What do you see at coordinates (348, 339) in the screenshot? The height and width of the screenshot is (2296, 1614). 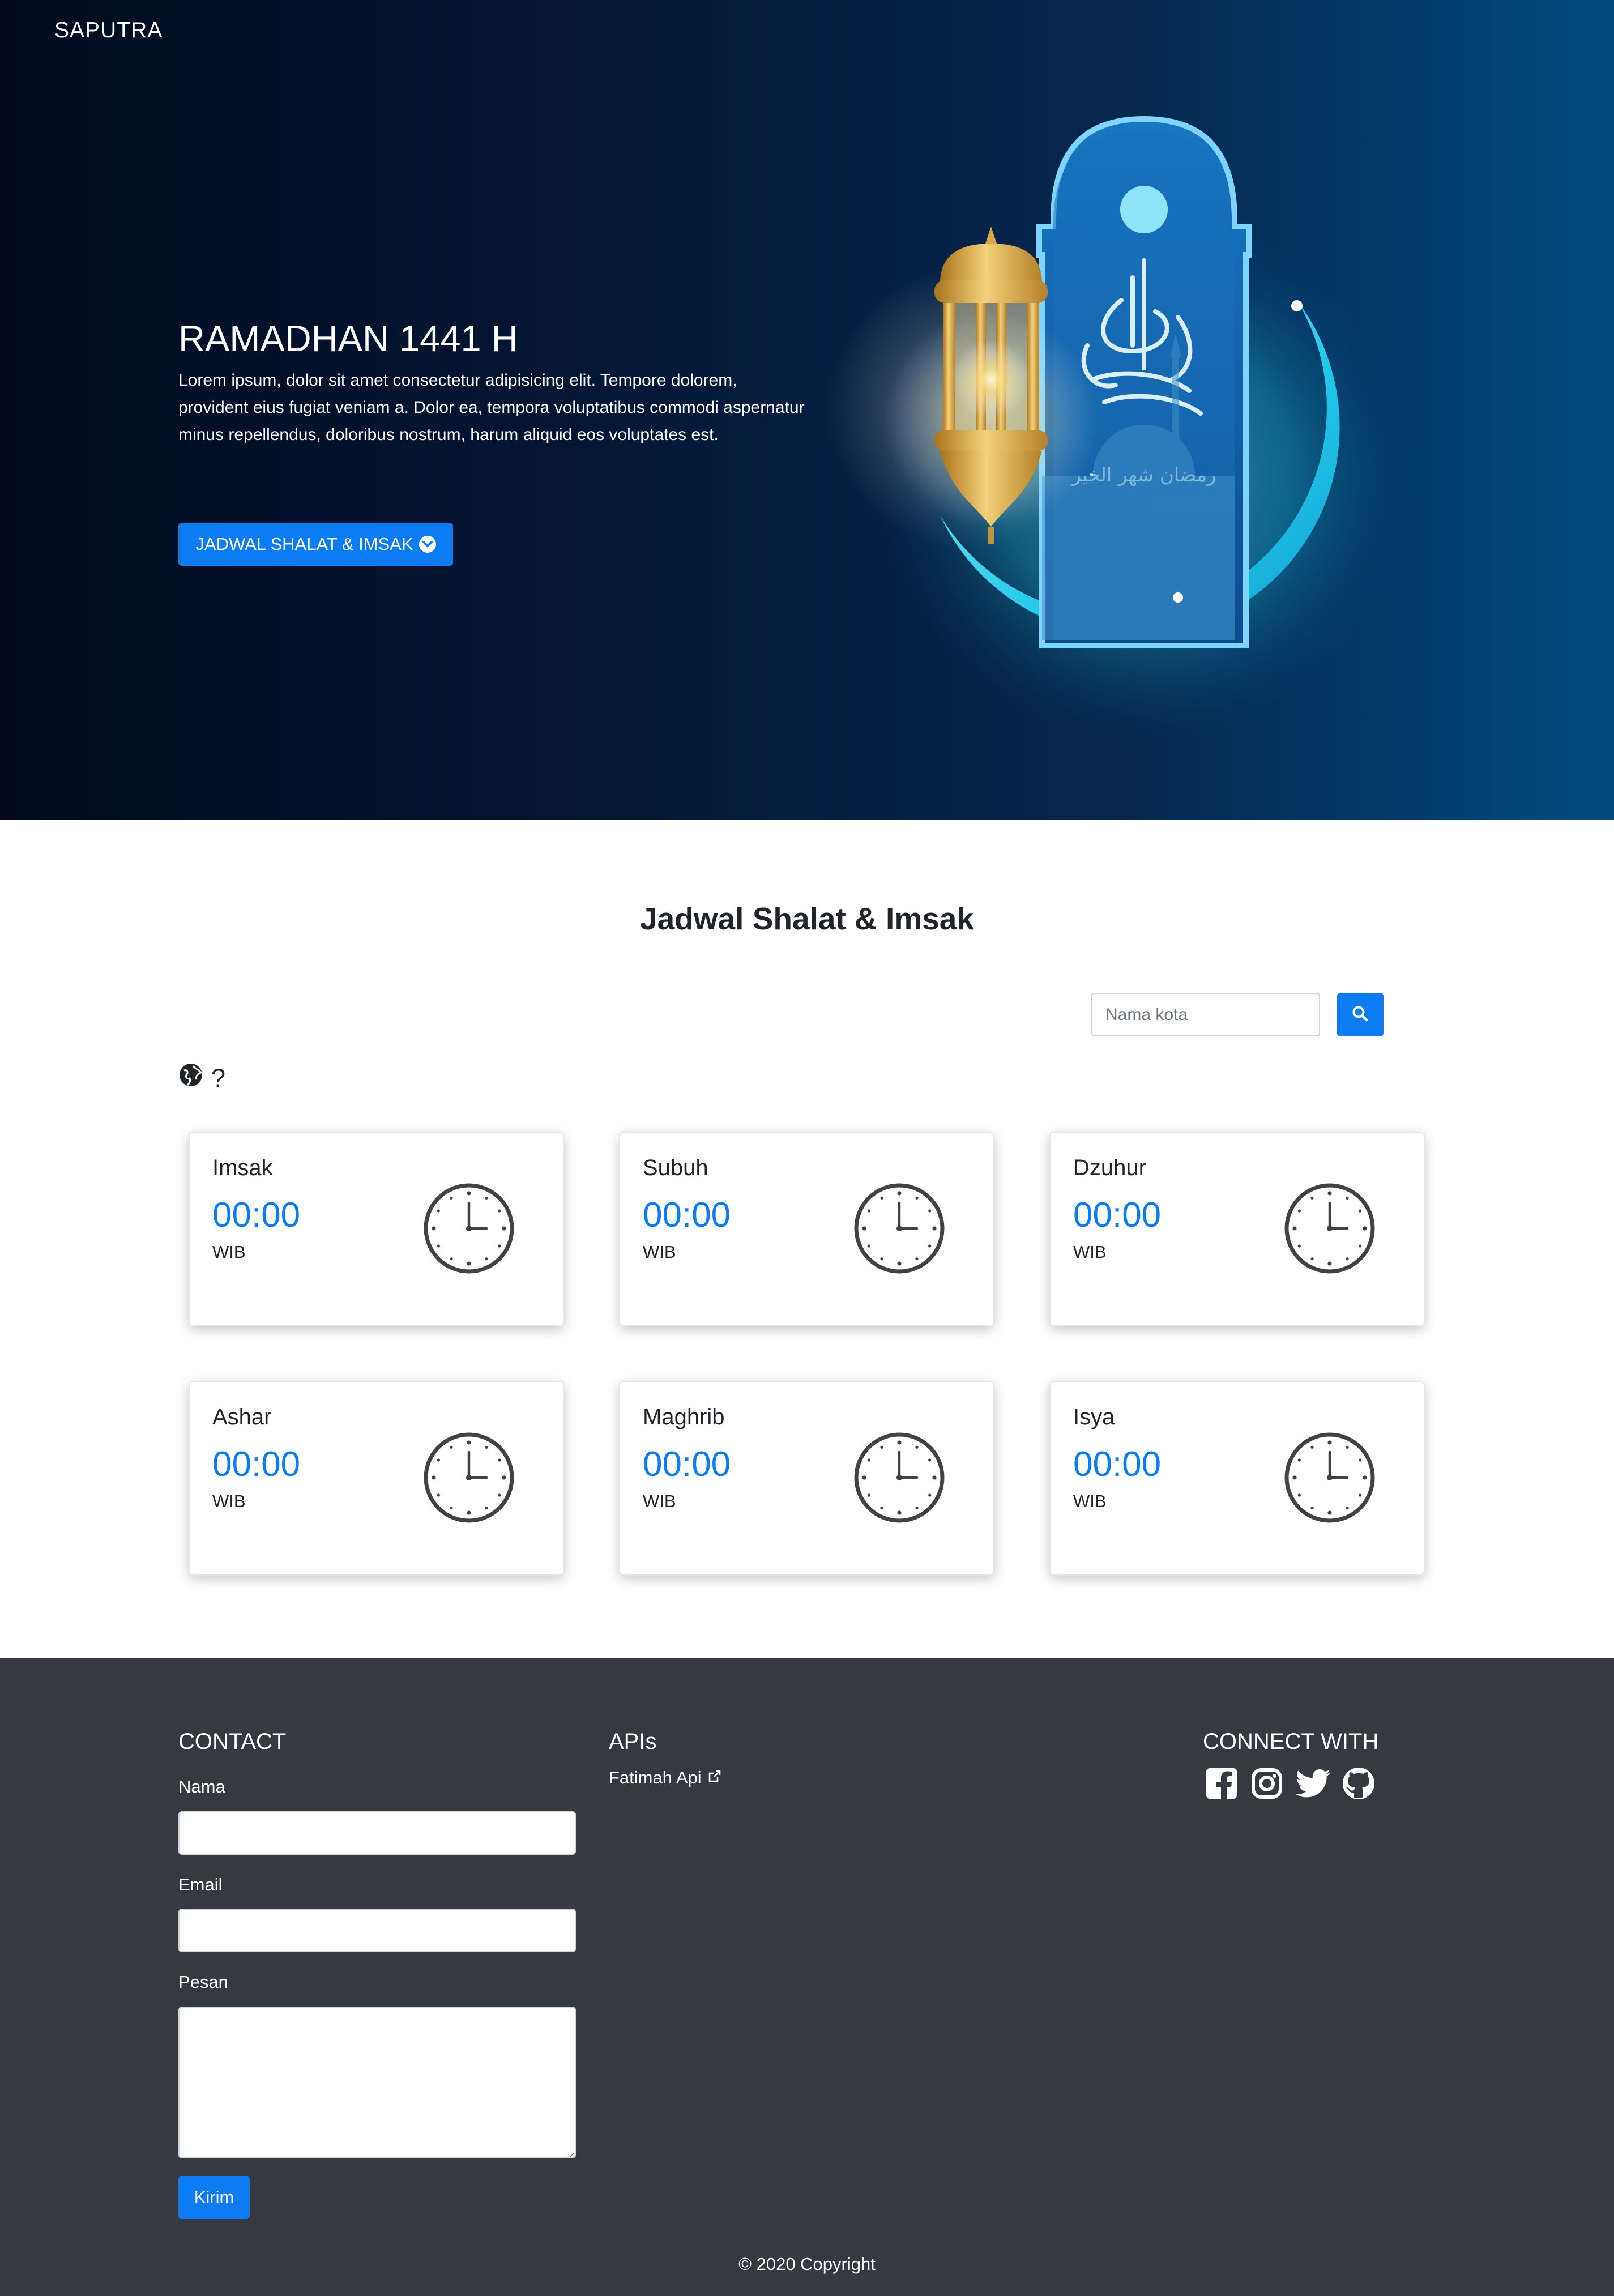 I see `hero-title: RAMADHAN 1441 H` at bounding box center [348, 339].